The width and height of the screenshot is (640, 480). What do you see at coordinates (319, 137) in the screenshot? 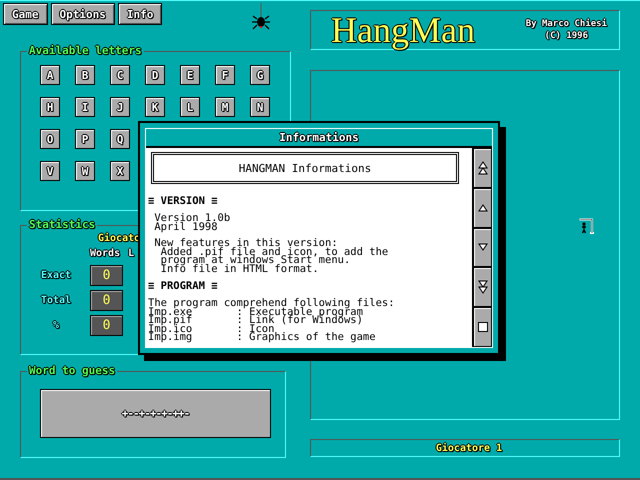
I see `dialog-title: Informations` at bounding box center [319, 137].